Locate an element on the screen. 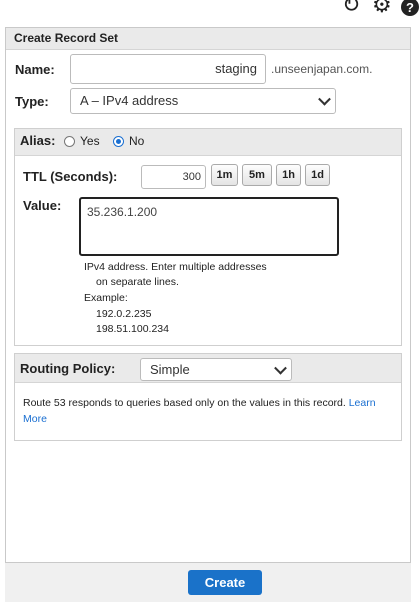  create-button: Create is located at coordinates (225, 582).